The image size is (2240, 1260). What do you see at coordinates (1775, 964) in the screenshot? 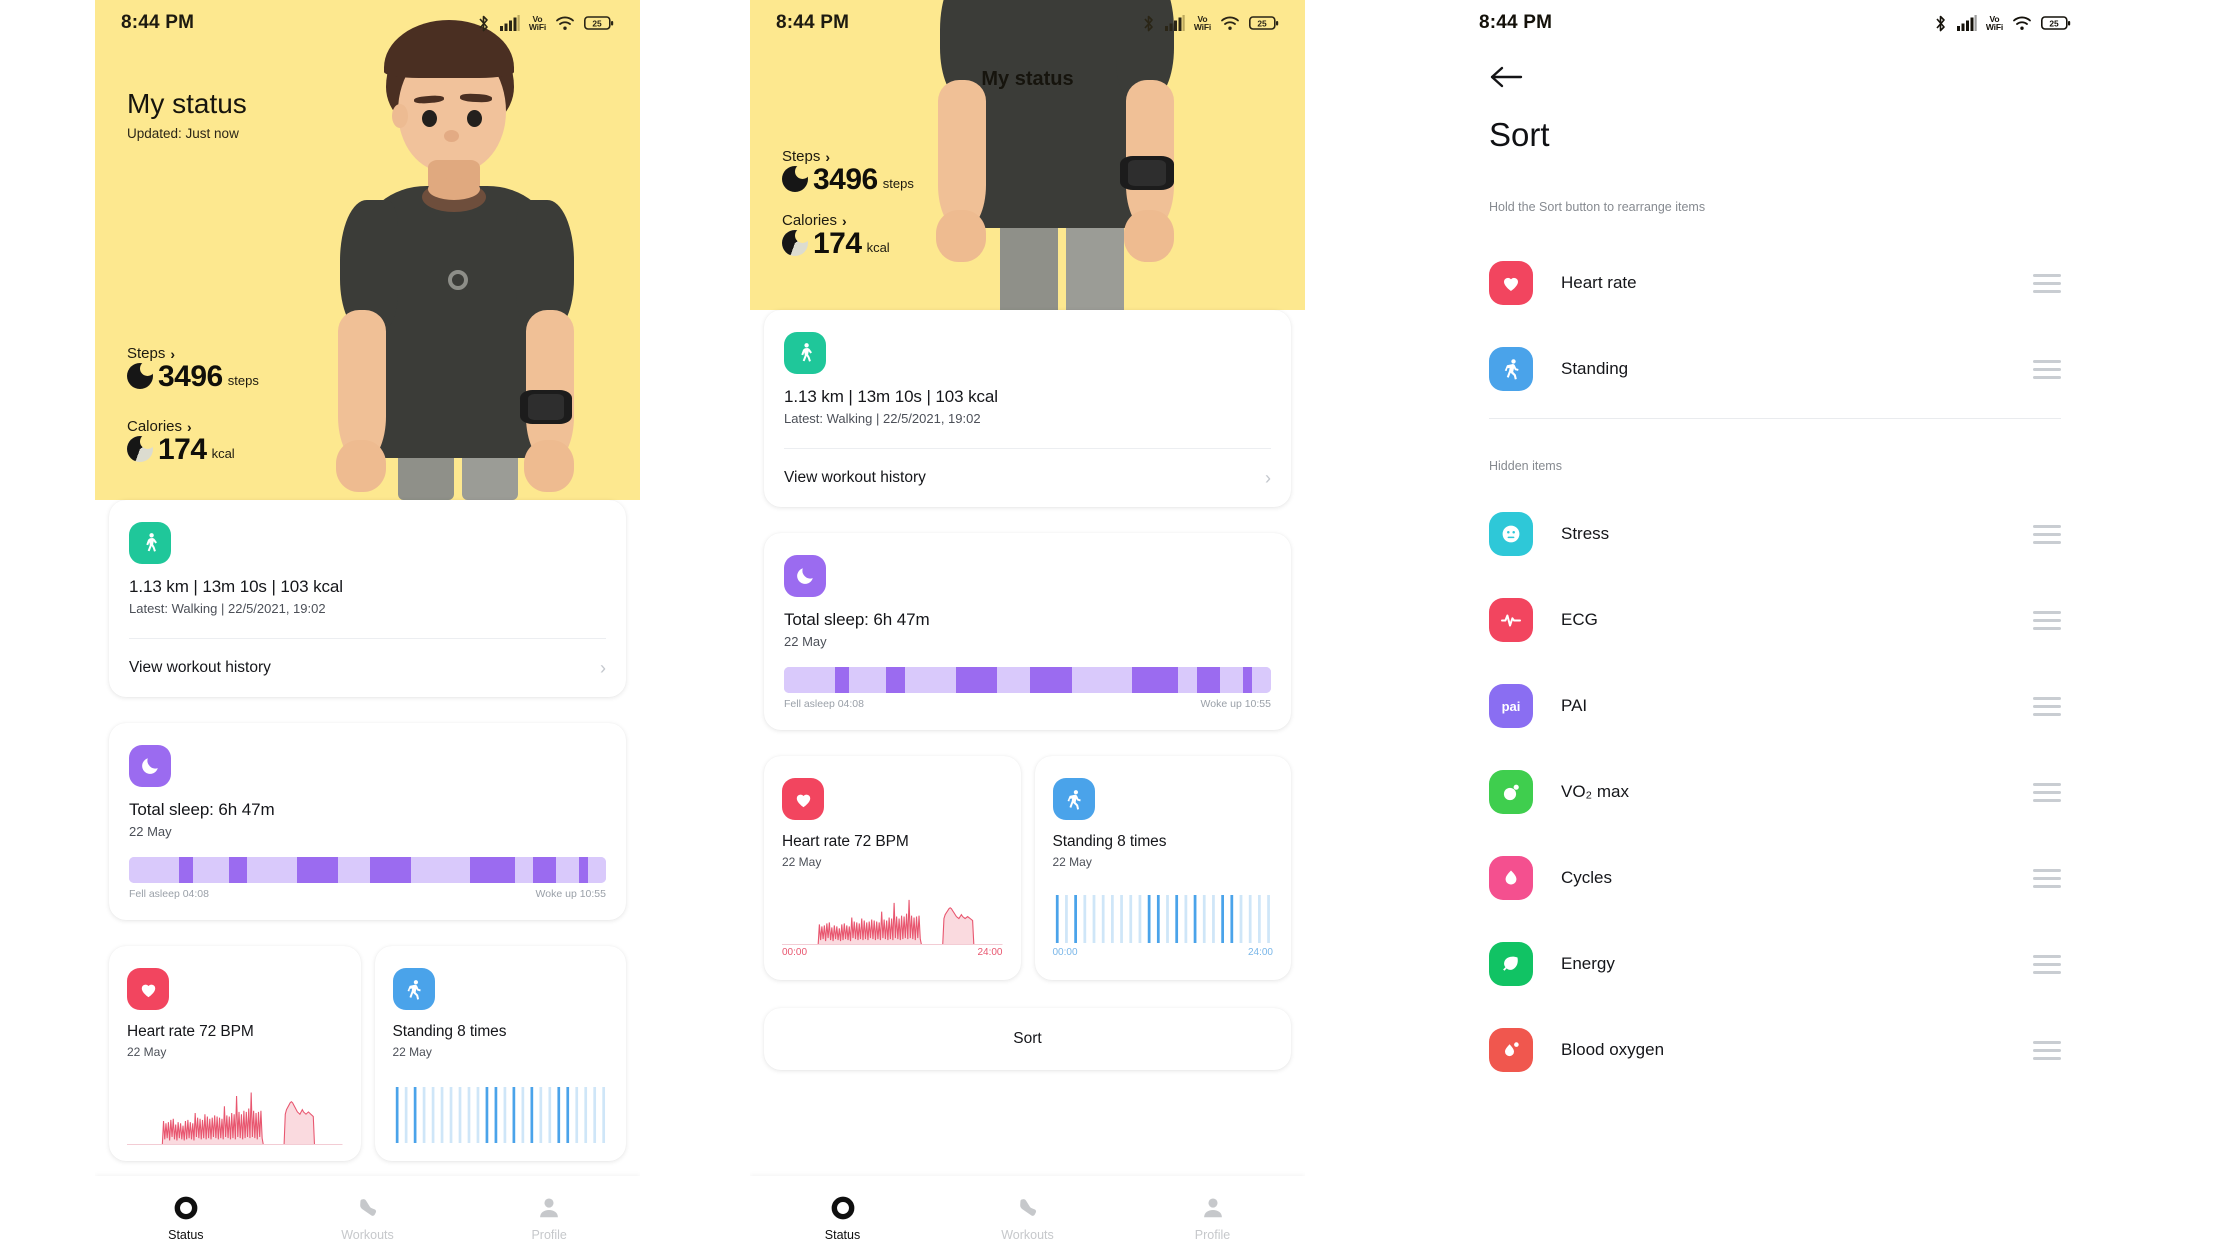
I see `sort-row-energy: Energy` at bounding box center [1775, 964].